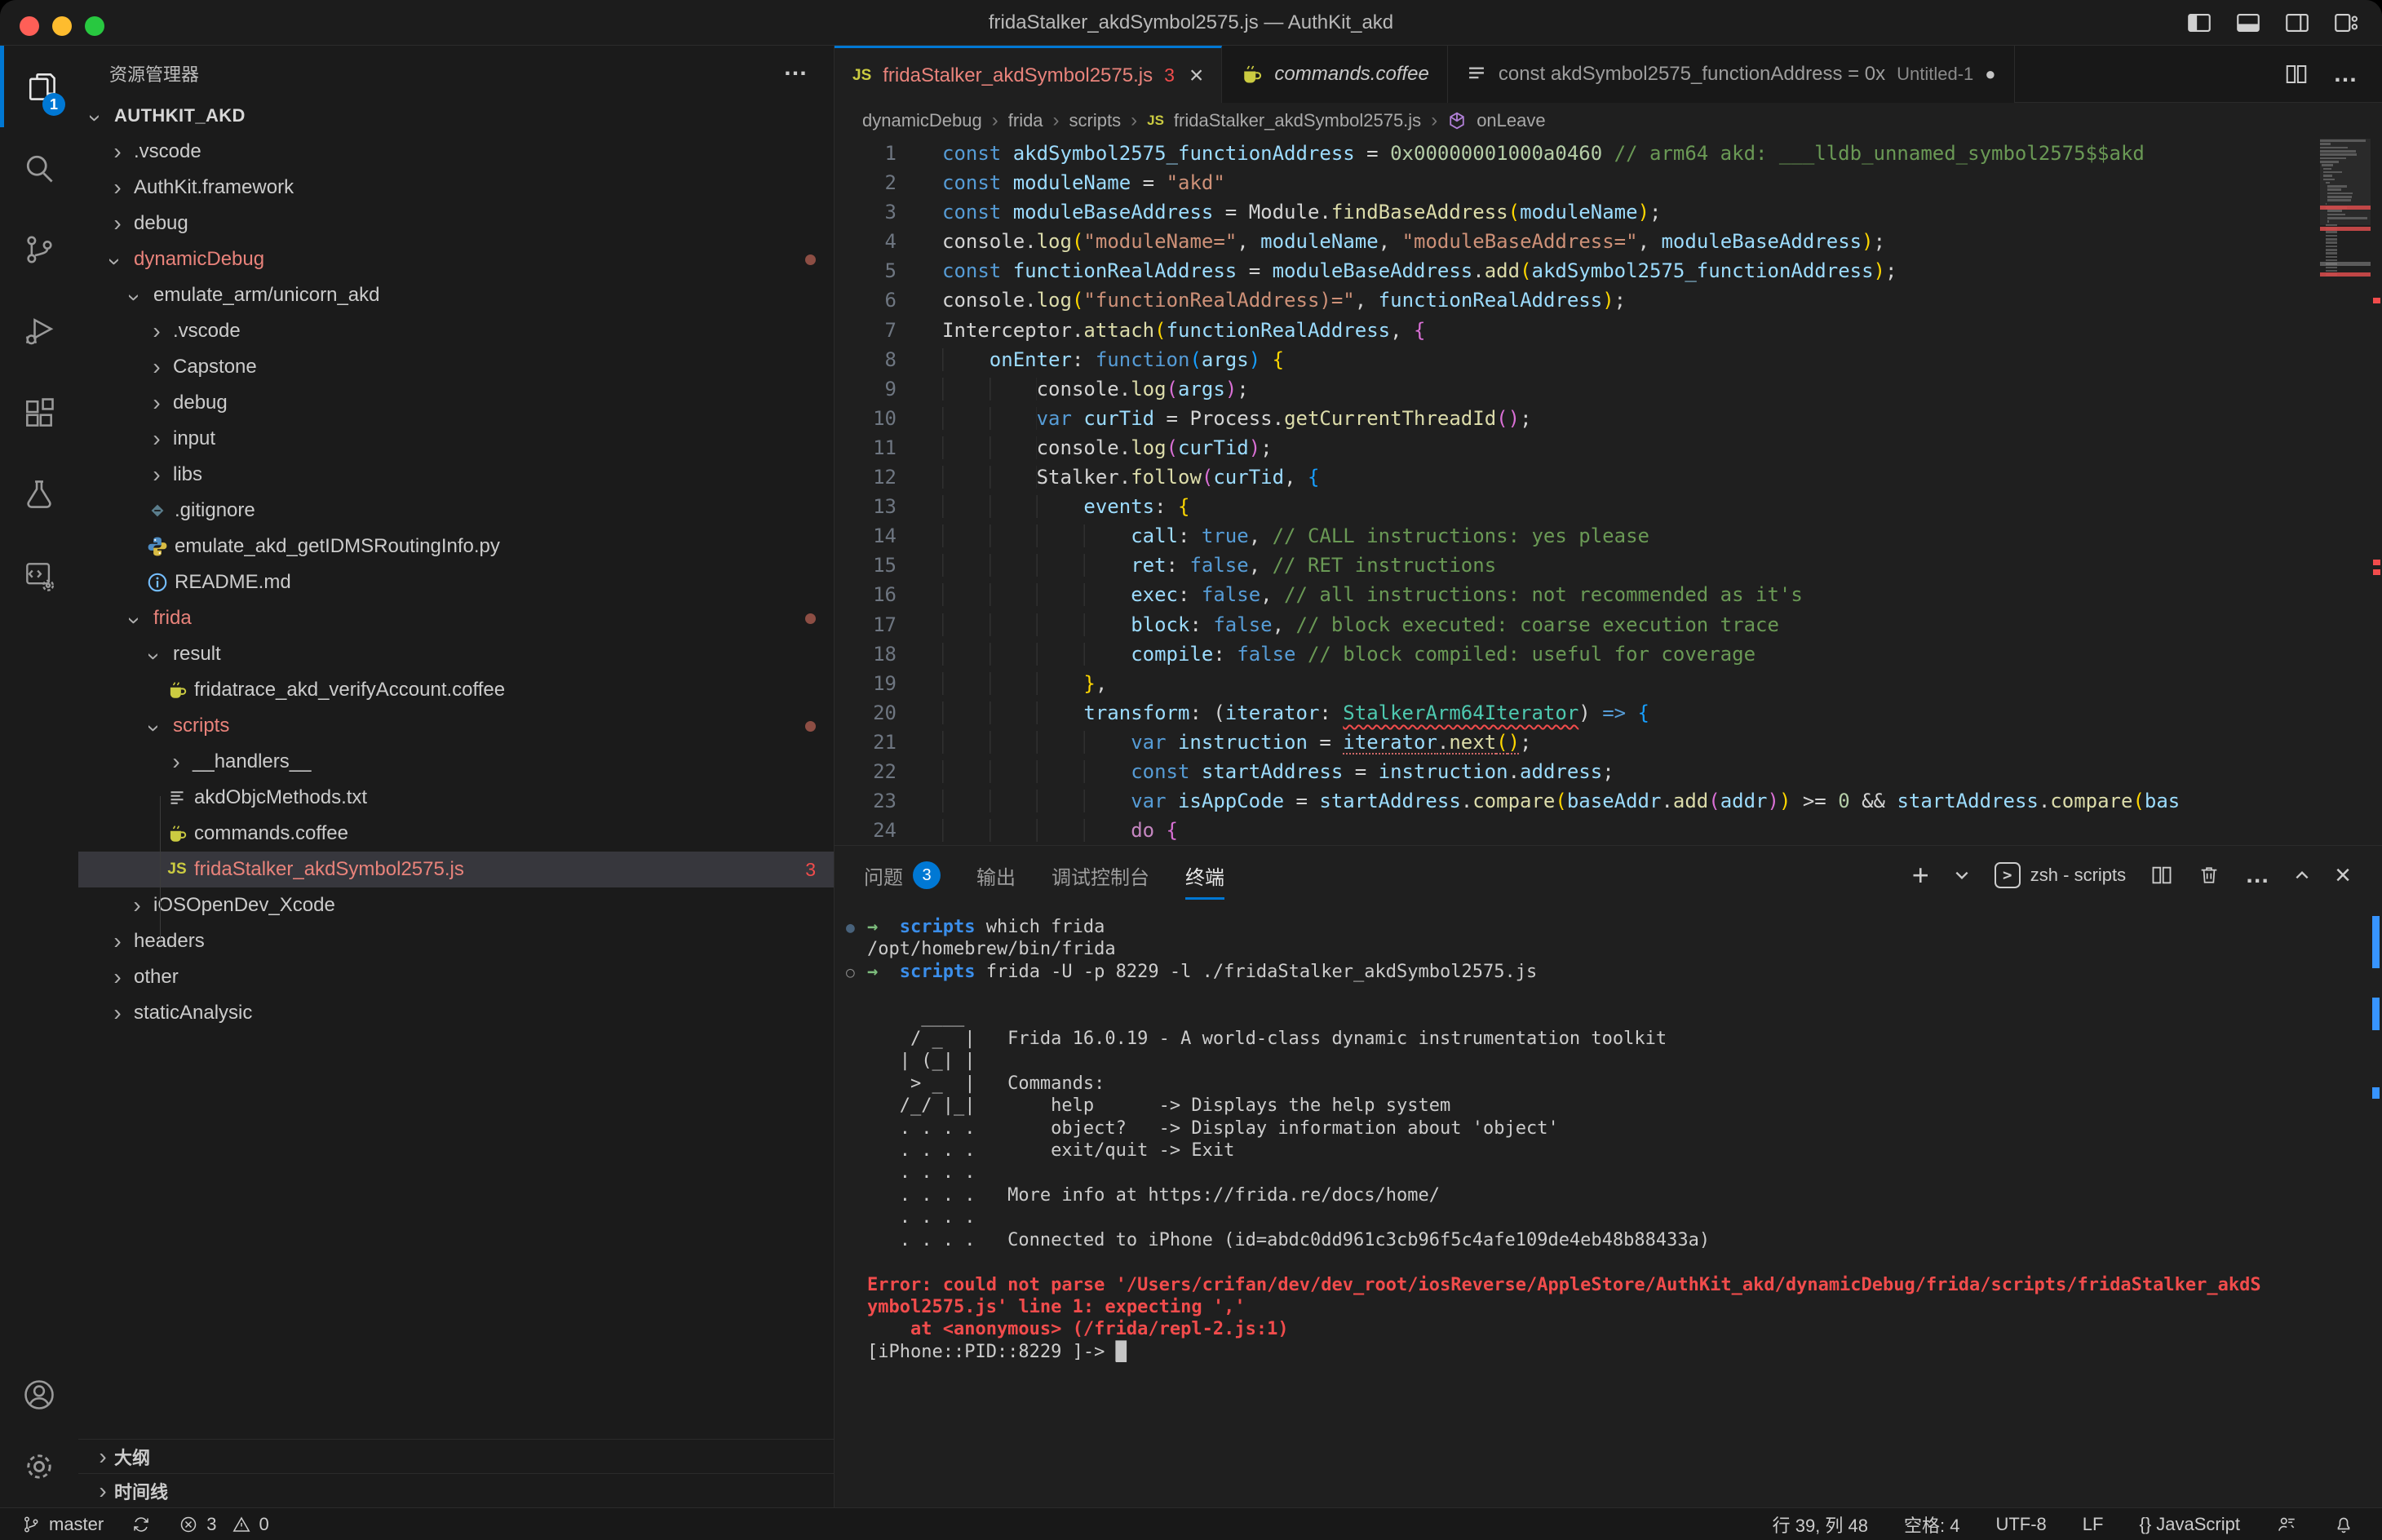 Image resolution: width=2382 pixels, height=1540 pixels. Describe the element at coordinates (456, 295) in the screenshot. I see `tree-item-emulate_arm-unicorn_akd: › emulate_arm/unicorn_akd` at that location.